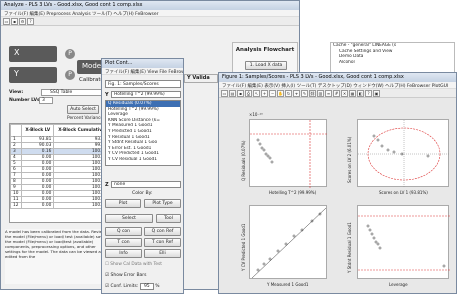 This screenshot has width=457, height=294. What do you see at coordinates (162, 203) in the screenshot?
I see `plot-type-button: Plot Type` at bounding box center [162, 203].